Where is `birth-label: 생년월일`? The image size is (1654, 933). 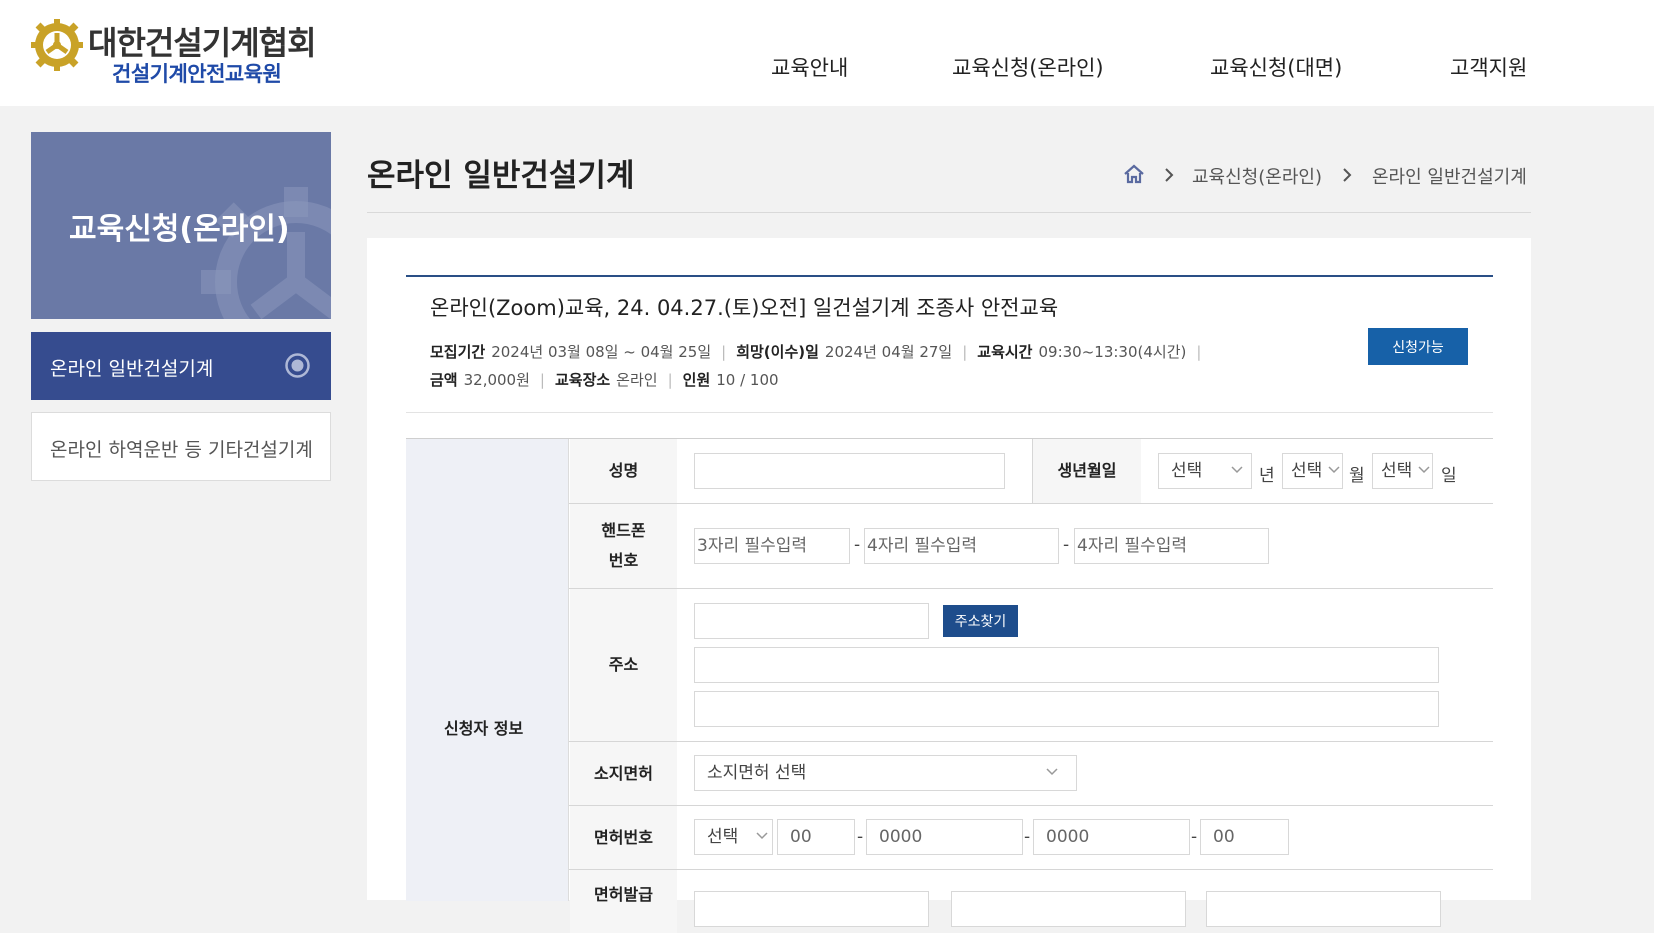 birth-label: 생년월일 is located at coordinates (1086, 471).